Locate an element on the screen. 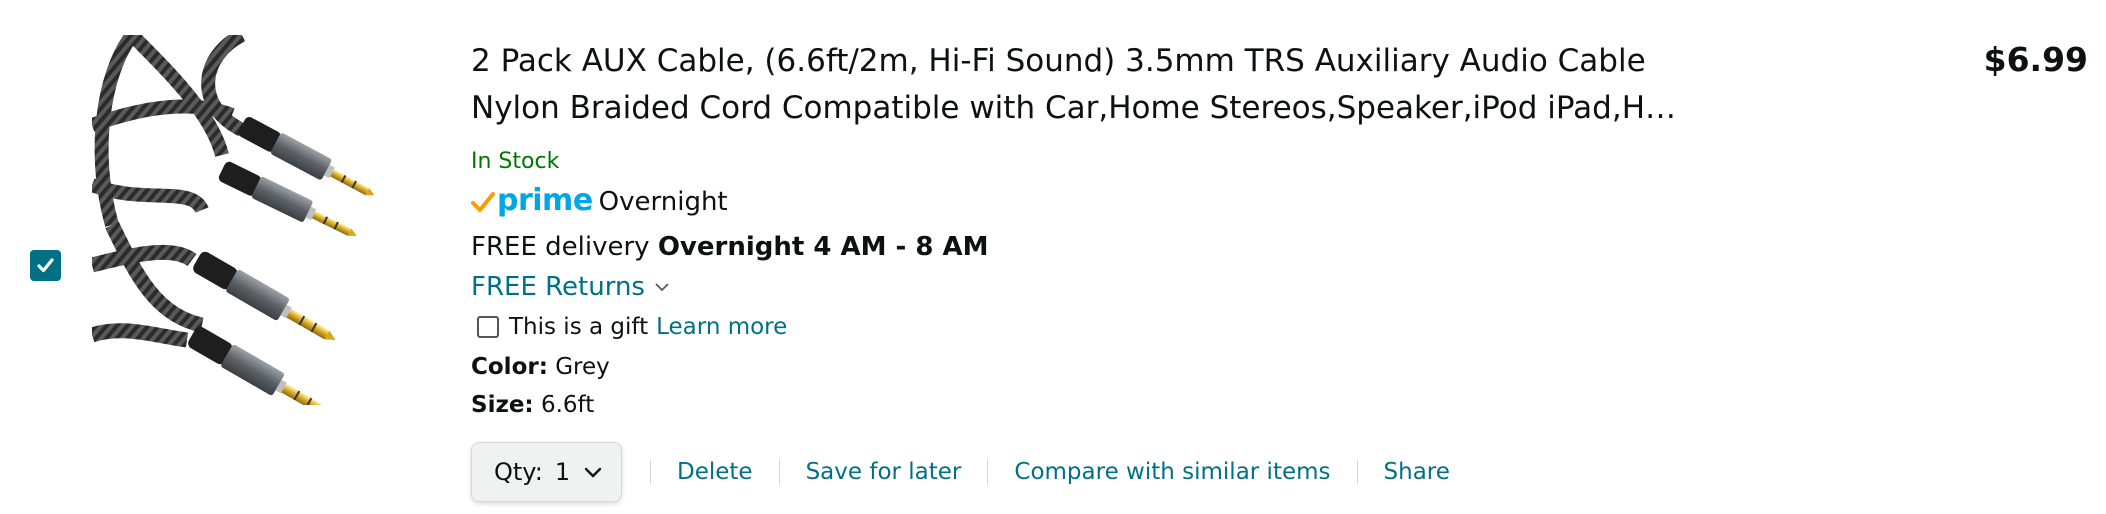 Image resolution: width=2106 pixels, height=514 pixels. delivery-info: FREE delivery Overnight 4 AM - 8 AM is located at coordinates (1116, 247).